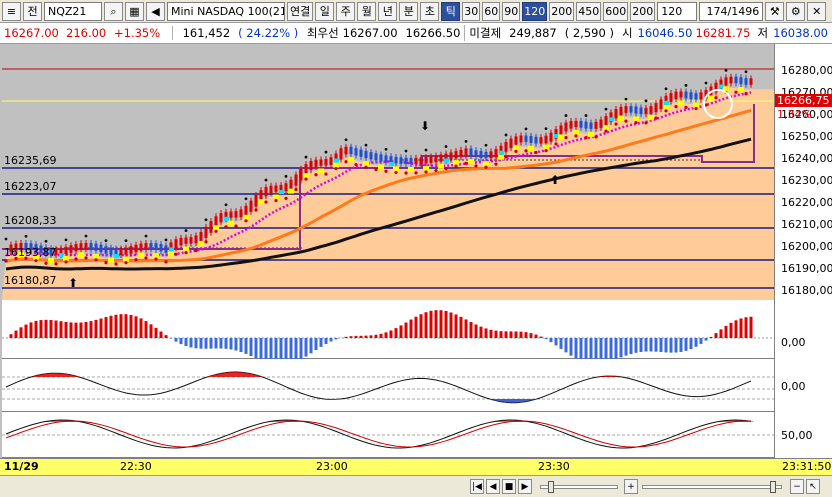 This screenshot has height=497, width=832. Describe the element at coordinates (491, 11) in the screenshot. I see `period-60: 60` at that location.